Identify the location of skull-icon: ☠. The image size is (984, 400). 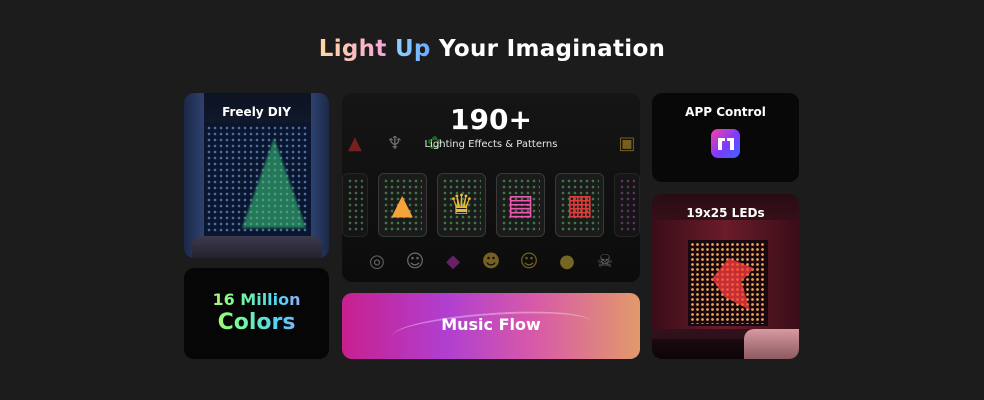
(605, 261).